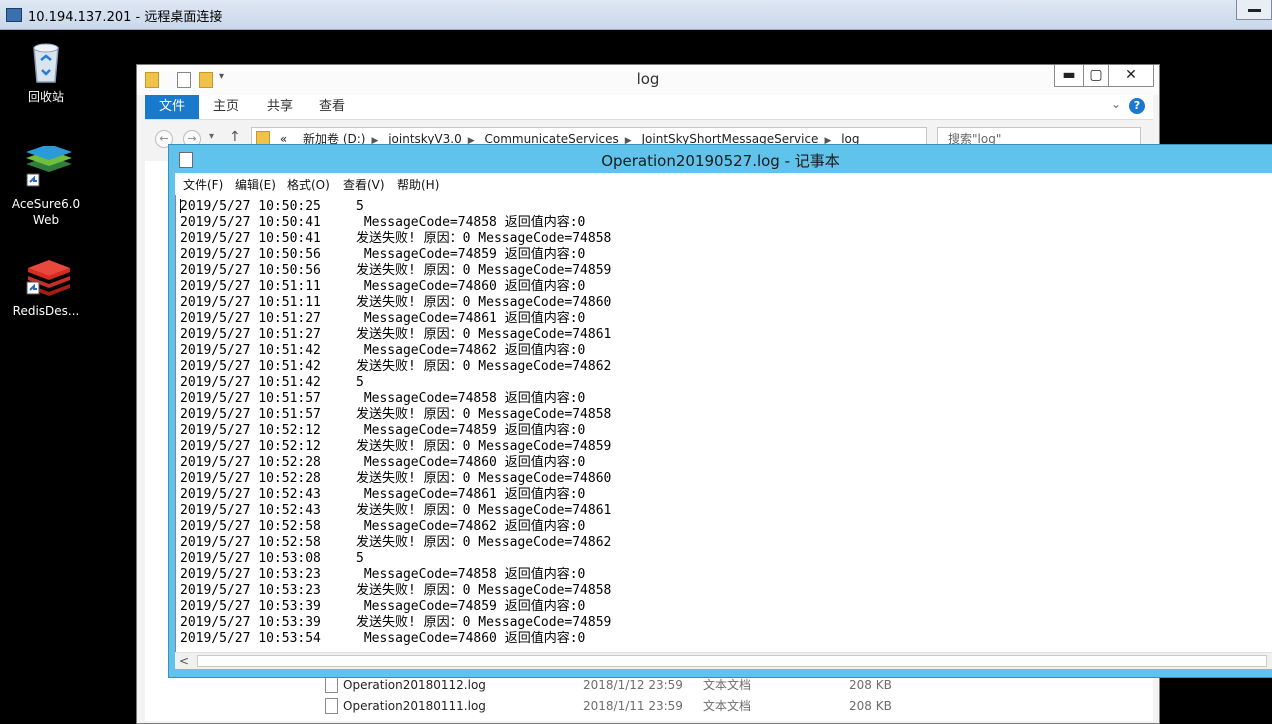 The height and width of the screenshot is (724, 1272). I want to click on help-icon: ?, so click(1137, 106).